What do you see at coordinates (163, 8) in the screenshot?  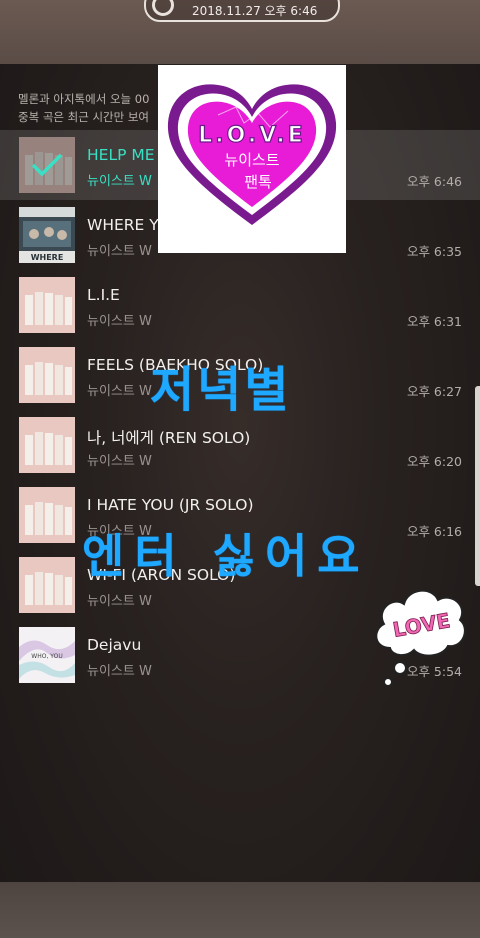 I see `record-icon` at bounding box center [163, 8].